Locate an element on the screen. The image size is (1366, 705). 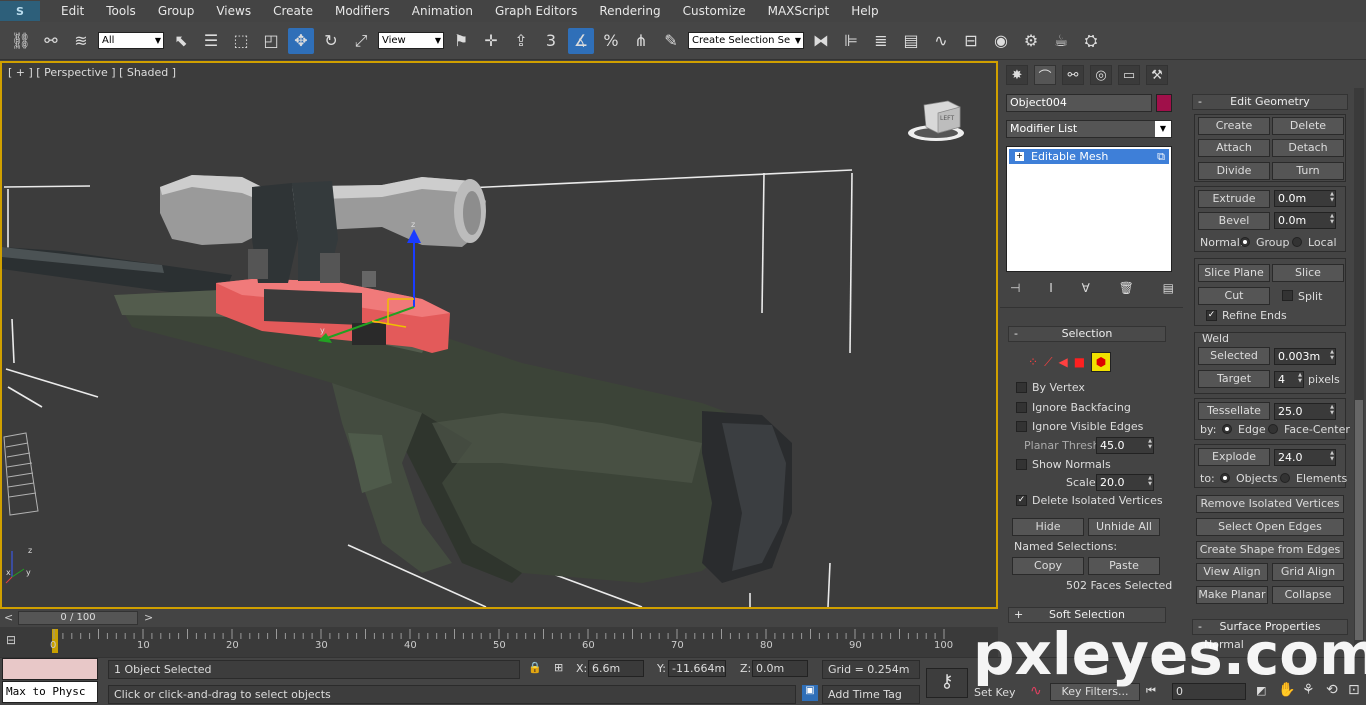
app-logo-icon: S is located at coordinates (20, 11).